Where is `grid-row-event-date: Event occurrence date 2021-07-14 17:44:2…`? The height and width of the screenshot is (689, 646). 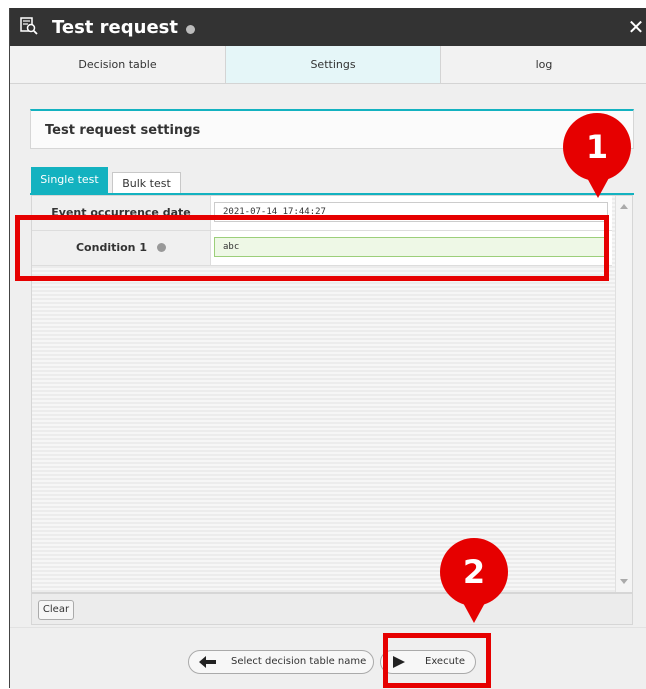 grid-row-event-date: Event occurrence date 2021-07-14 17:44:2… is located at coordinates (322, 213).